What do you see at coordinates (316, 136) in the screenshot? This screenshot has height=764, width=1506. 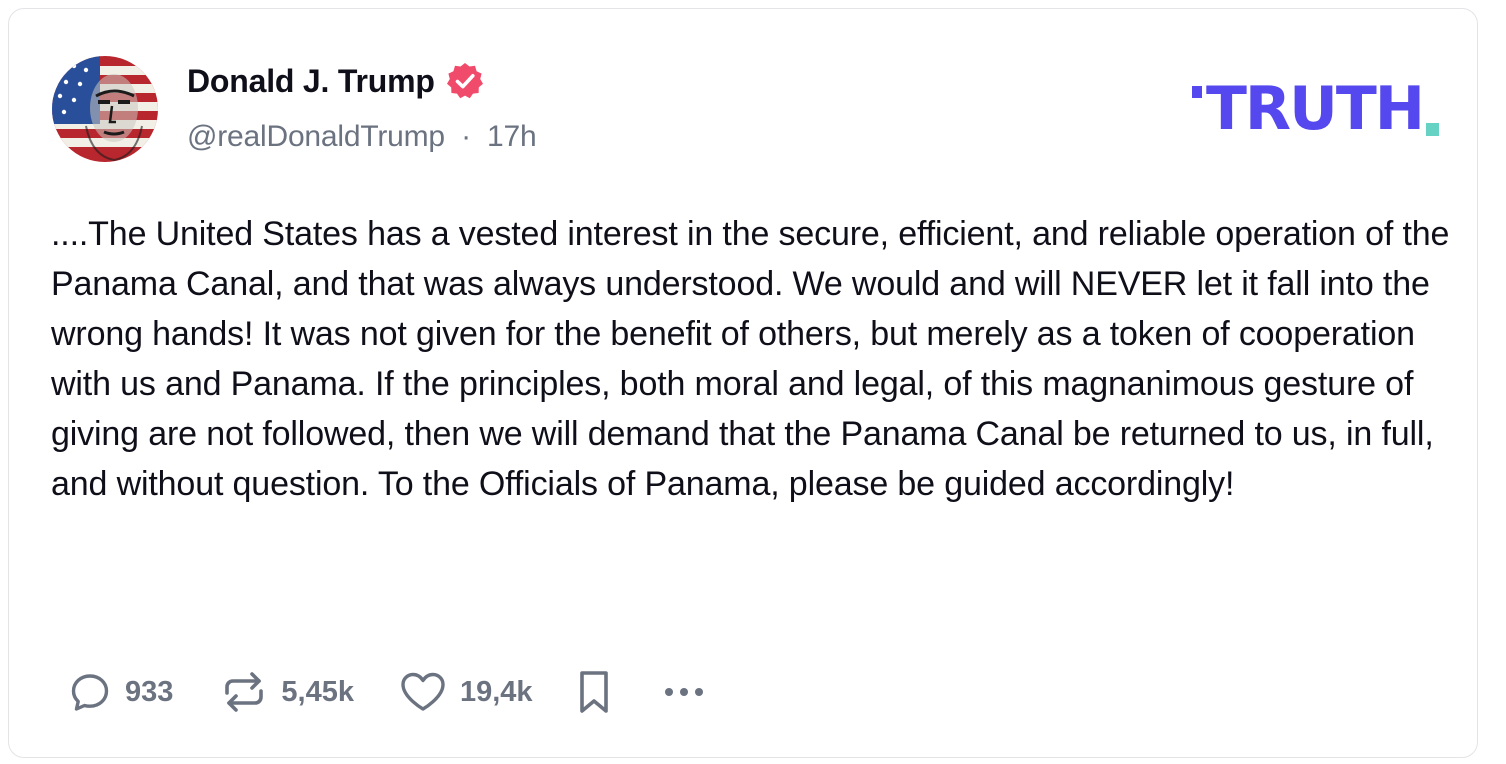 I see `author-handle: @realDonaldTrump` at bounding box center [316, 136].